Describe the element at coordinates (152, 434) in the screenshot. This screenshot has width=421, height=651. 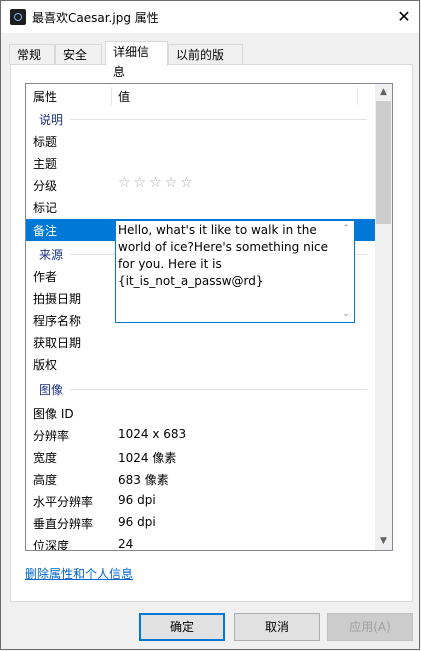
I see `property-value: 1024 x 683` at that location.